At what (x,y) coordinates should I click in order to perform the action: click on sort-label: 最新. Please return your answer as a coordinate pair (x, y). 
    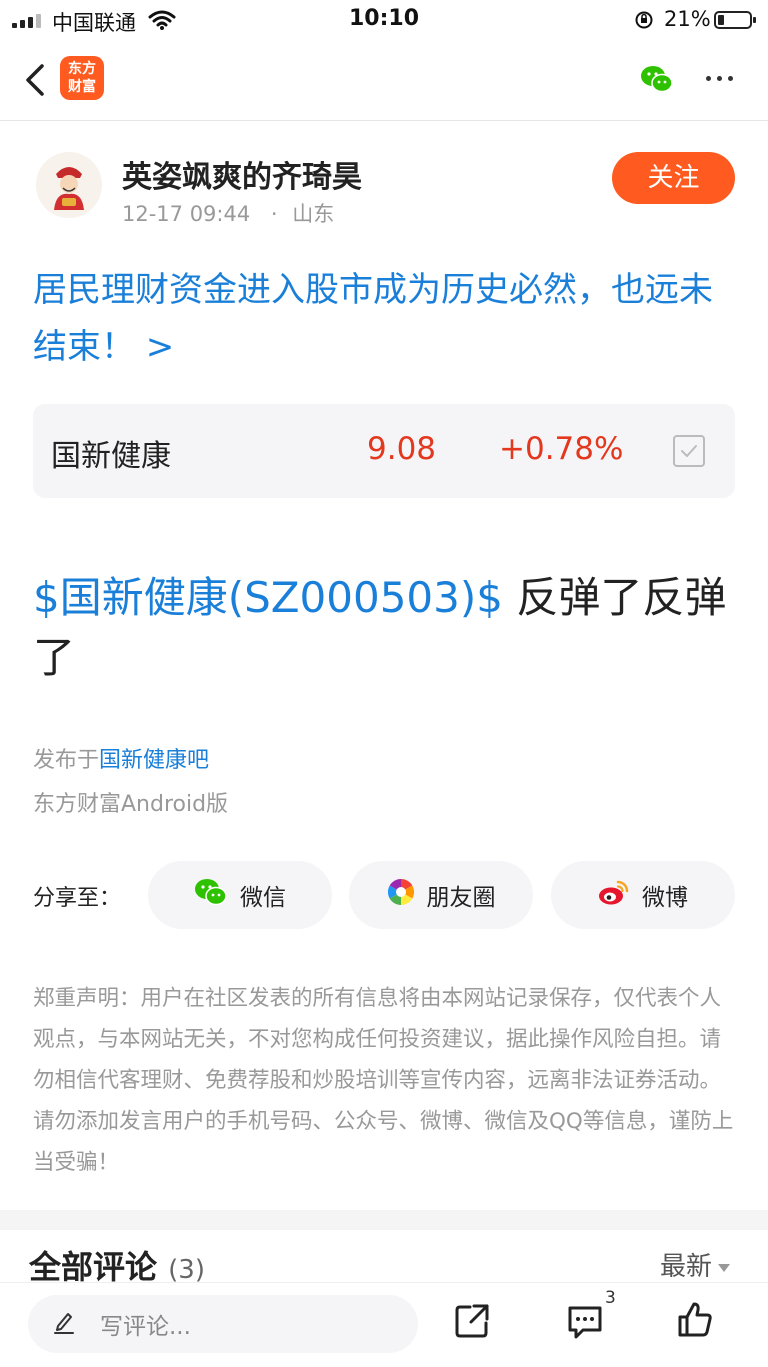
    Looking at the image, I should click on (686, 1267).